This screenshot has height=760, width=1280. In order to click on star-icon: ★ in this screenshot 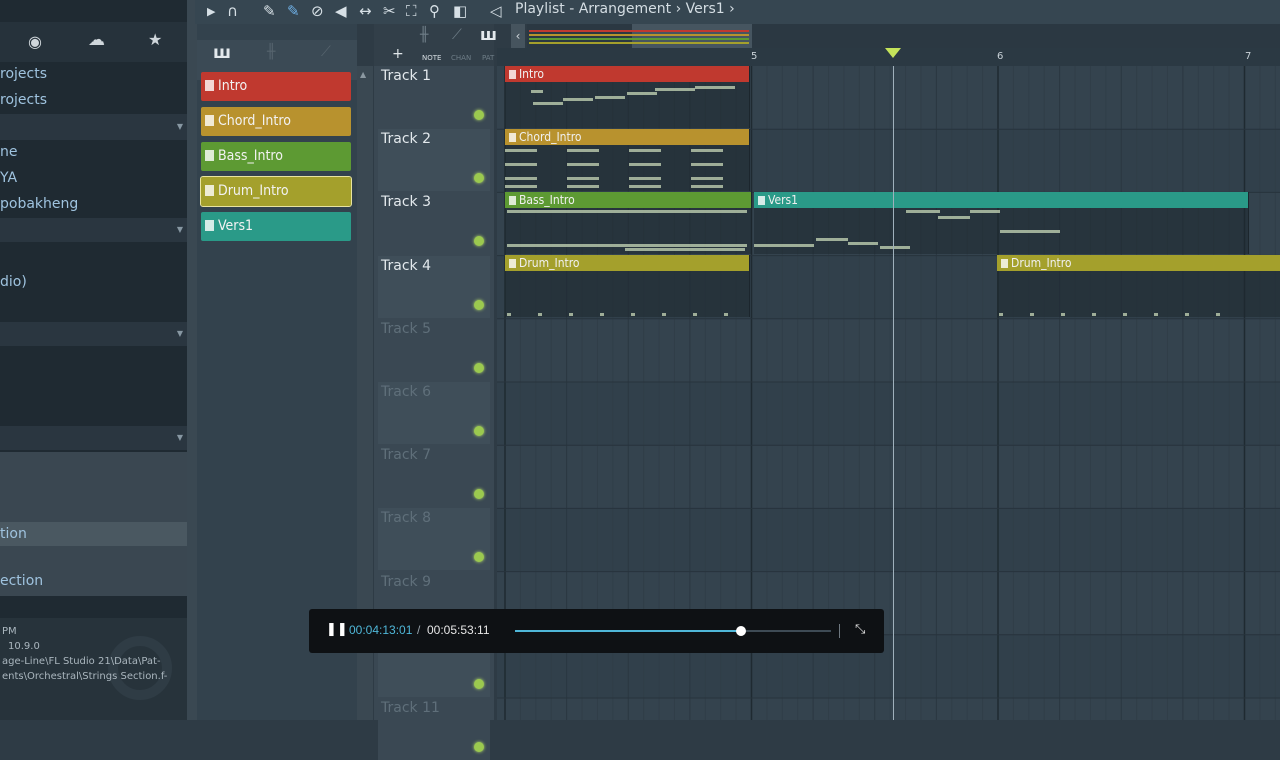, I will do `click(155, 39)`.